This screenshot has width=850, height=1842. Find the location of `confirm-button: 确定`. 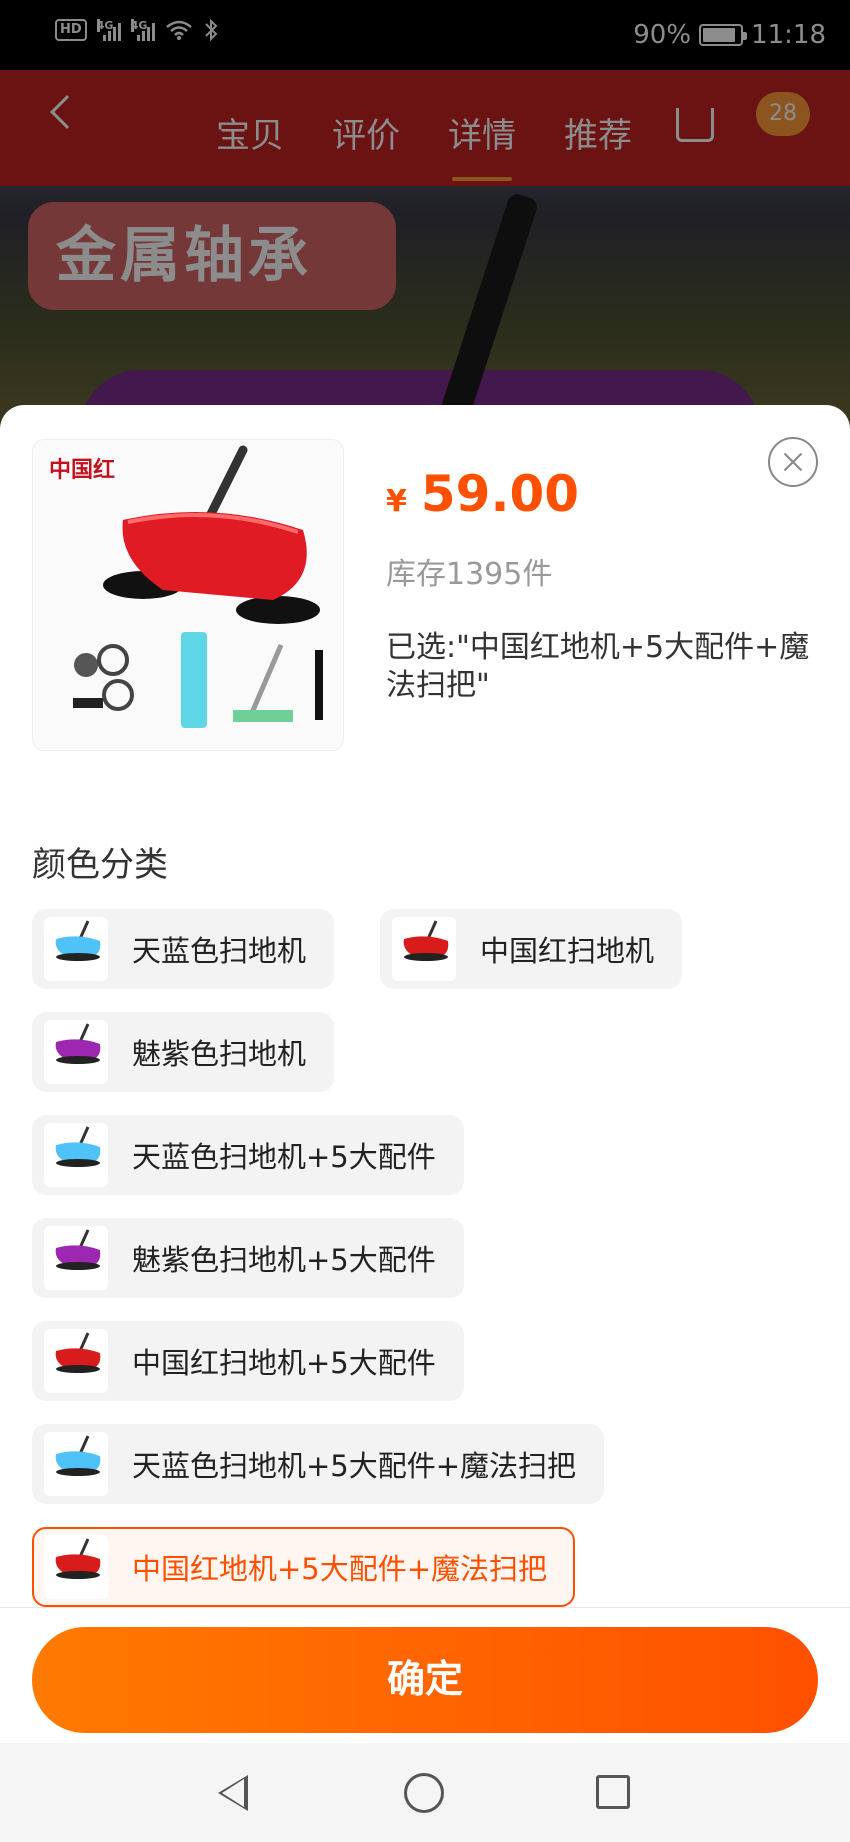

confirm-button: 确定 is located at coordinates (425, 1680).